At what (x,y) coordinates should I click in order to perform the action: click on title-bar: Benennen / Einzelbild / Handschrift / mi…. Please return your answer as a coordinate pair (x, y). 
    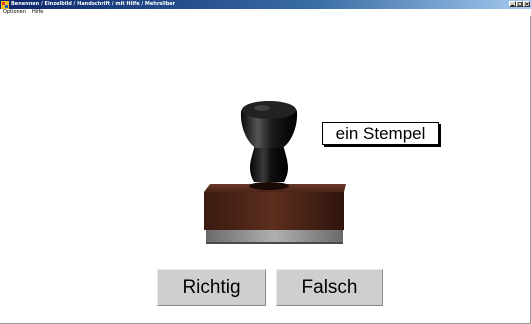
    Looking at the image, I should click on (265, 4).